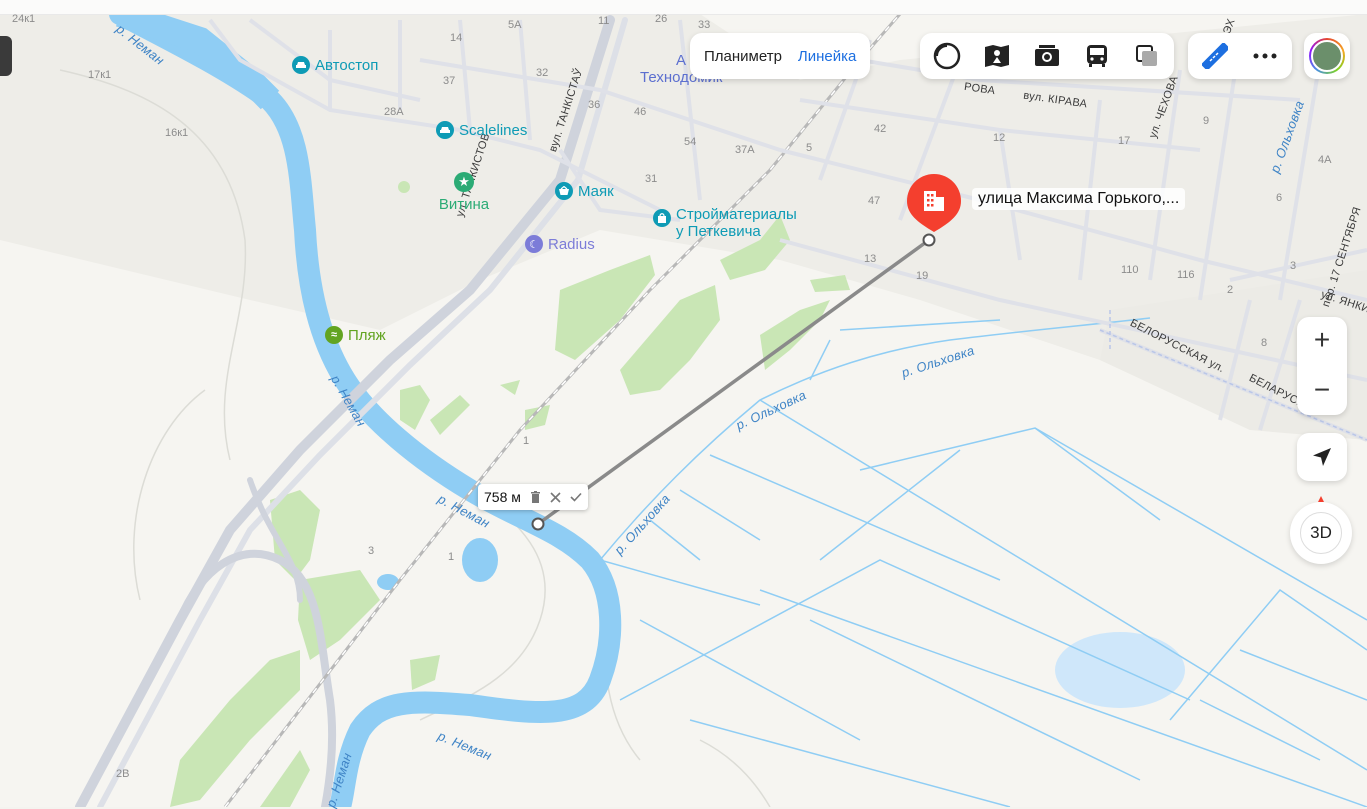 The image size is (1367, 809). What do you see at coordinates (493, 130) in the screenshot?
I see `poi-label: Scalelines` at bounding box center [493, 130].